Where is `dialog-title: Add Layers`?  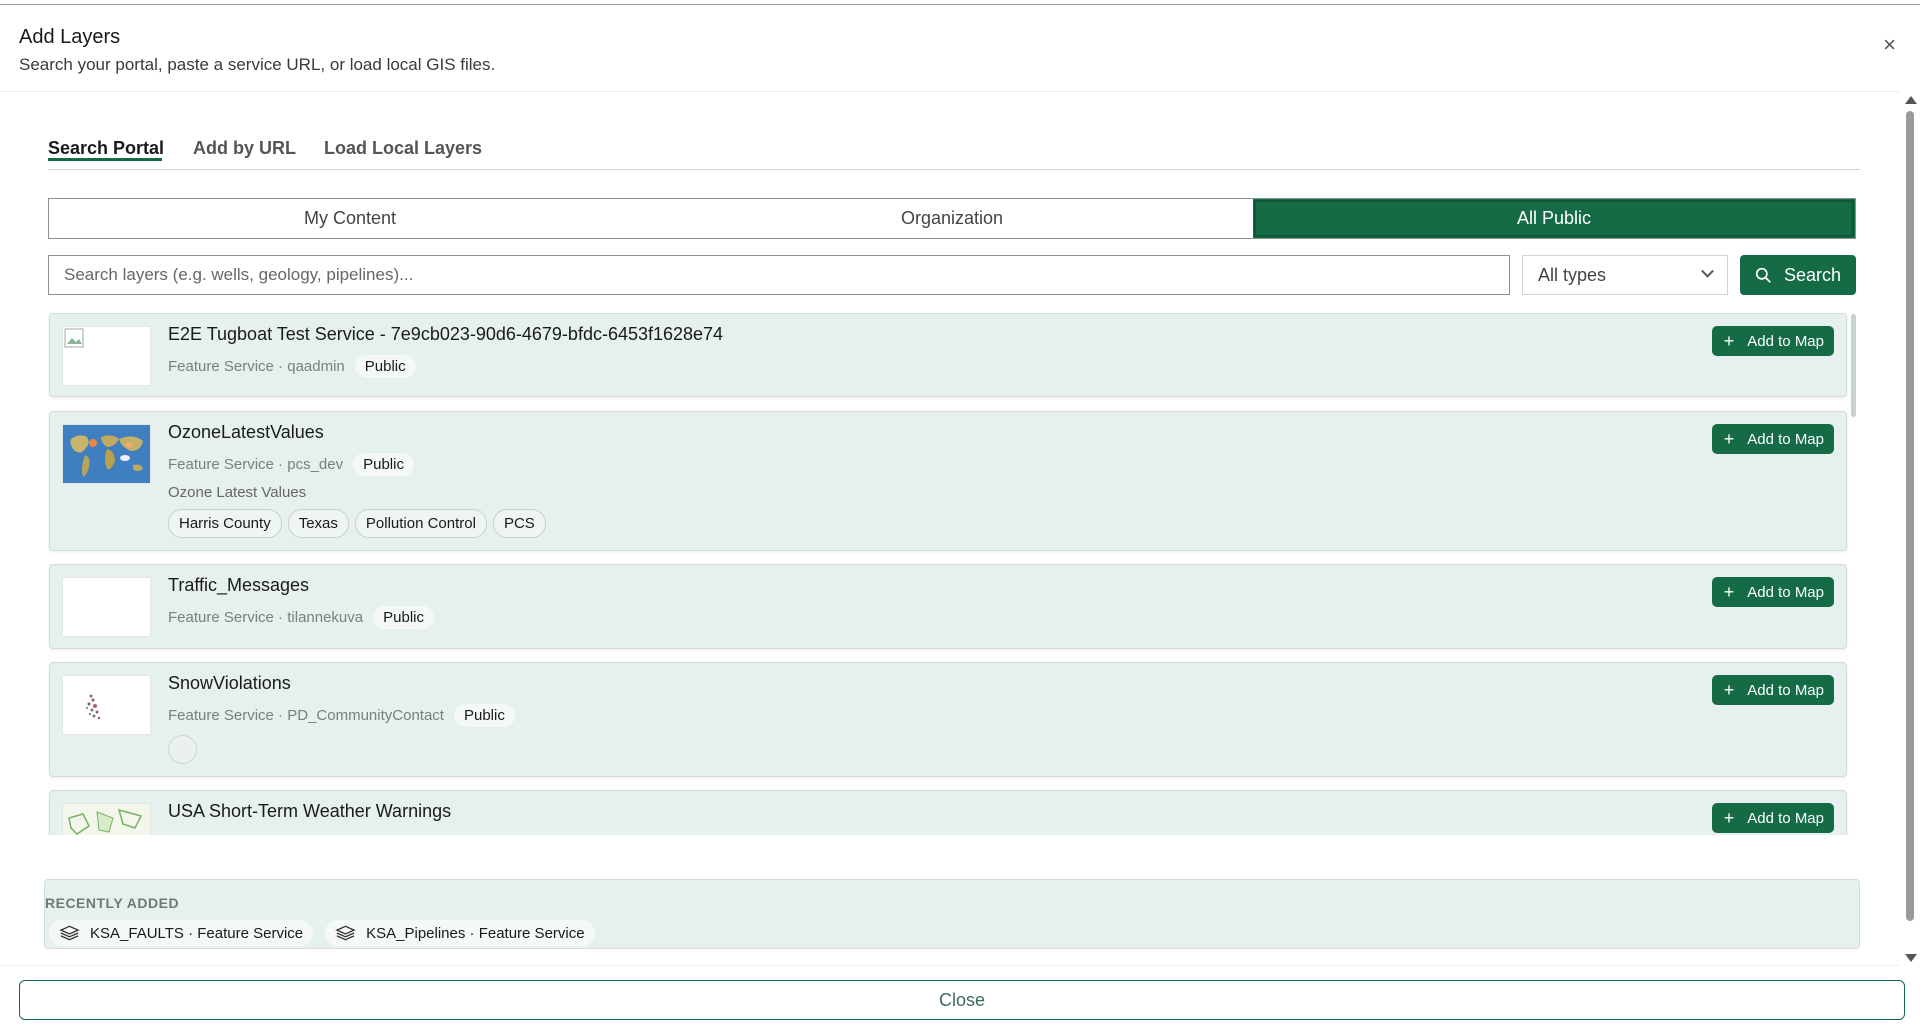
dialog-title: Add Layers is located at coordinates (70, 37).